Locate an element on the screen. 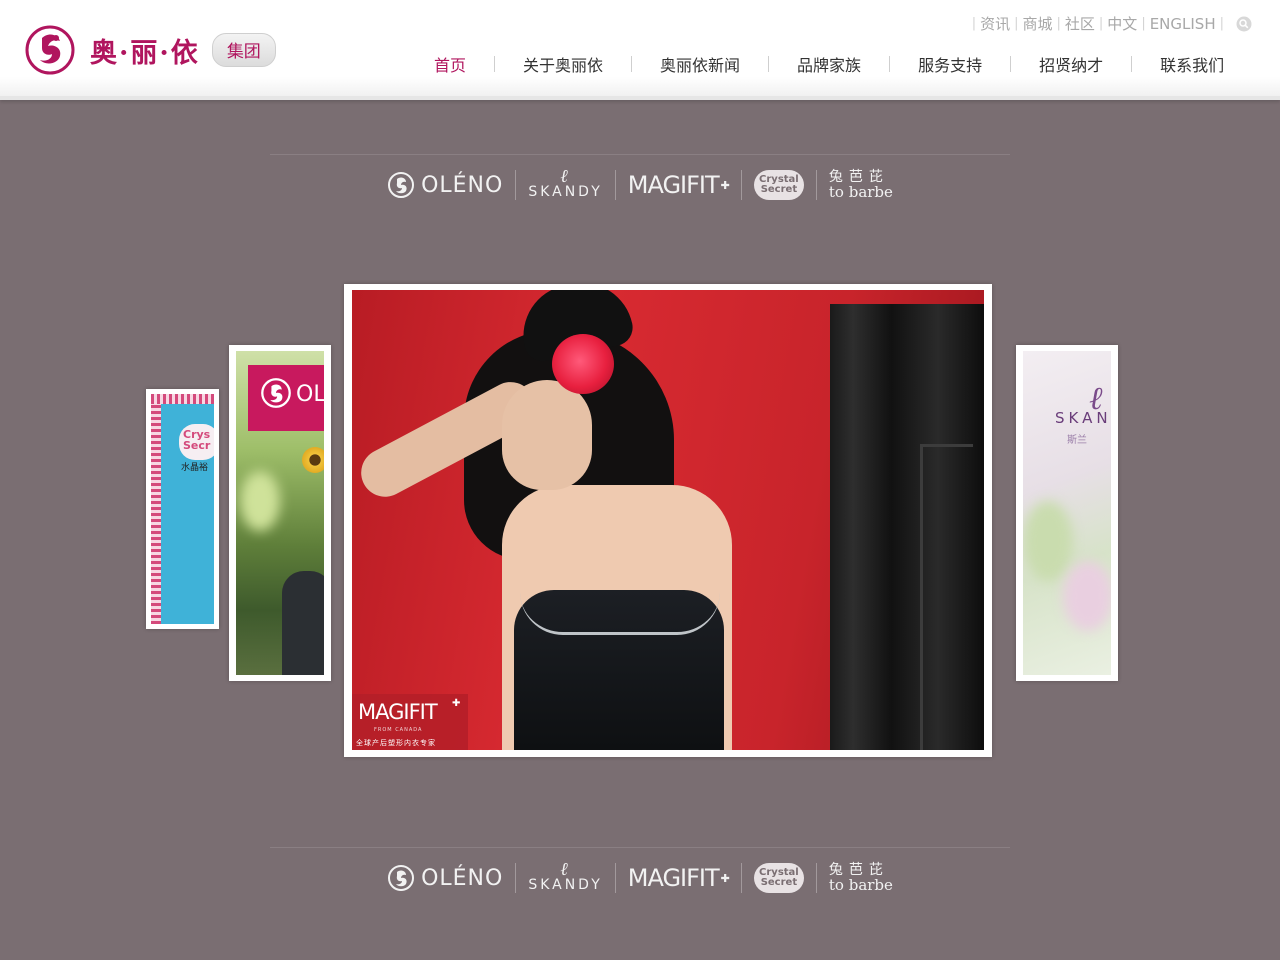 Image resolution: width=1280 pixels, height=960 pixels. search-icon is located at coordinates (1244, 24).